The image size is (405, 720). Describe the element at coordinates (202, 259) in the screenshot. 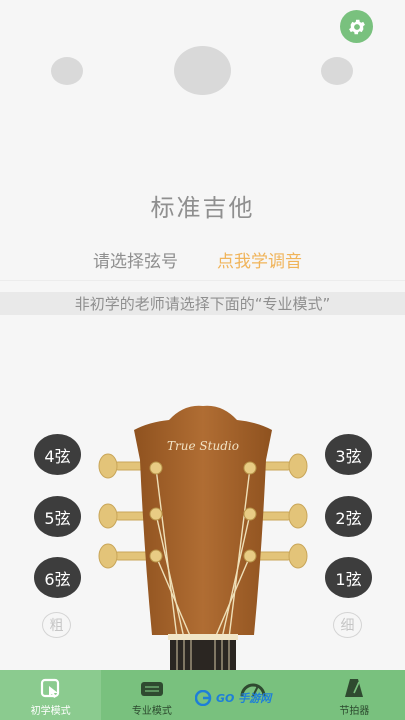

I see `selection-row: 请选择弦号 点我学调音` at that location.